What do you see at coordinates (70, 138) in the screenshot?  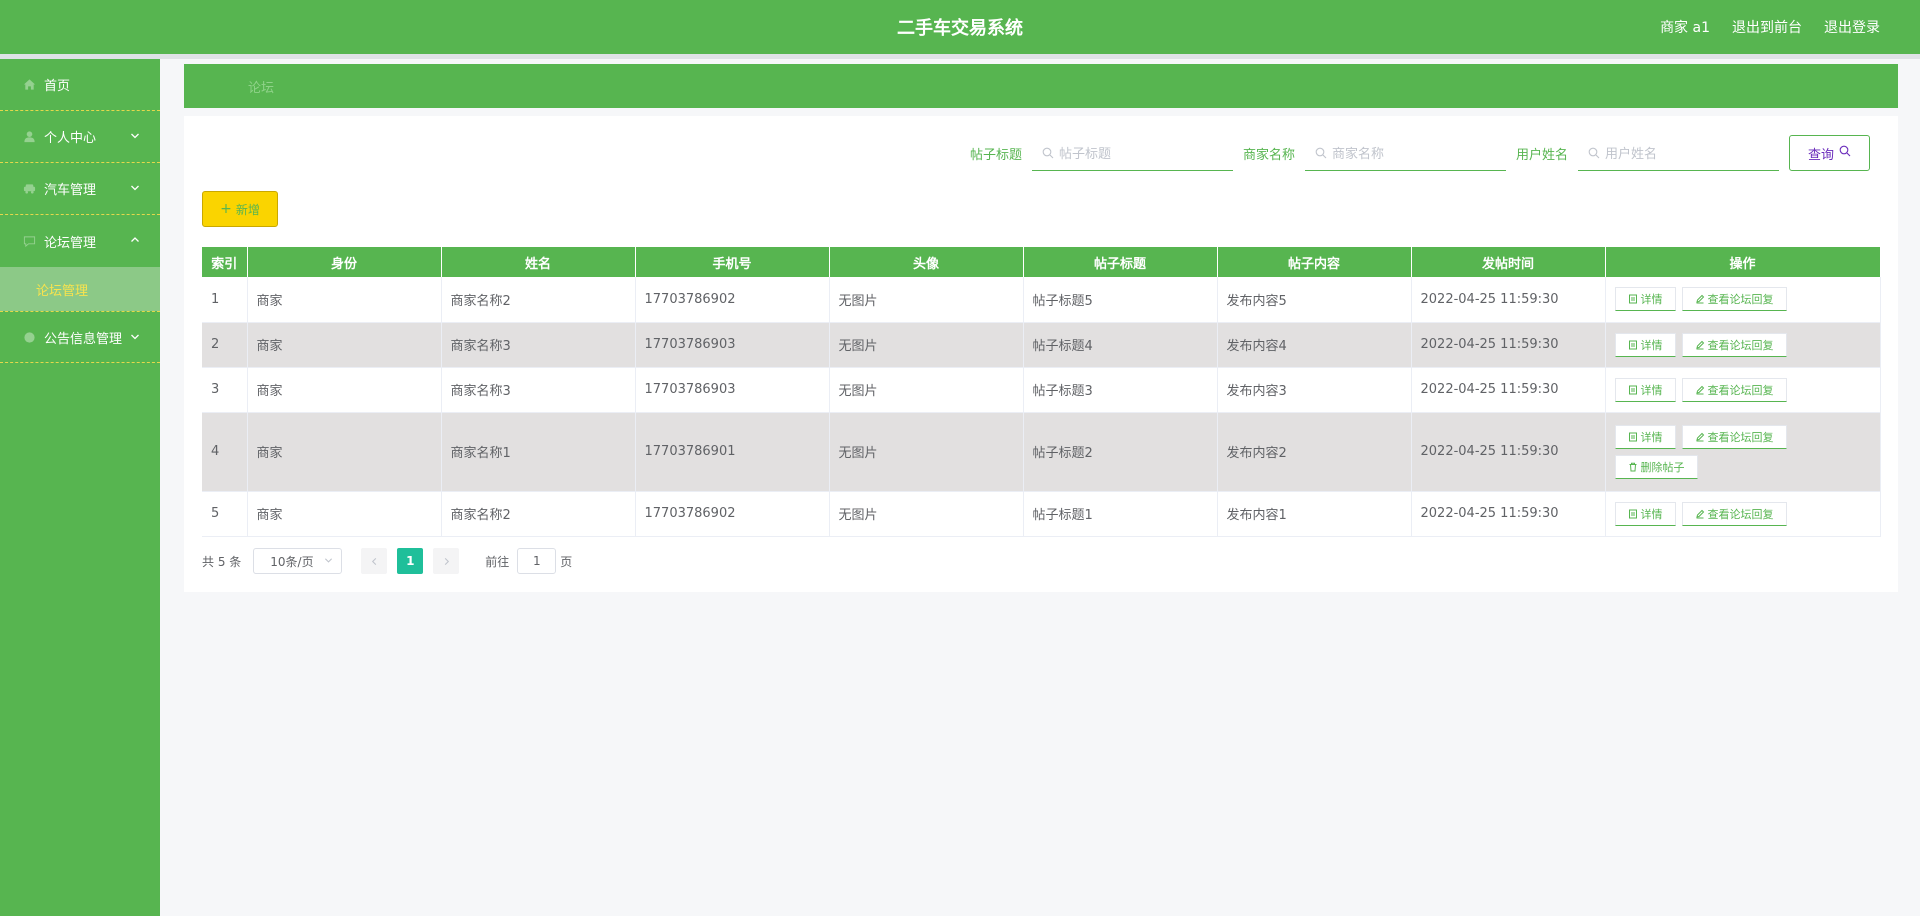 I see `sidebar-item-label: 个人中心` at bounding box center [70, 138].